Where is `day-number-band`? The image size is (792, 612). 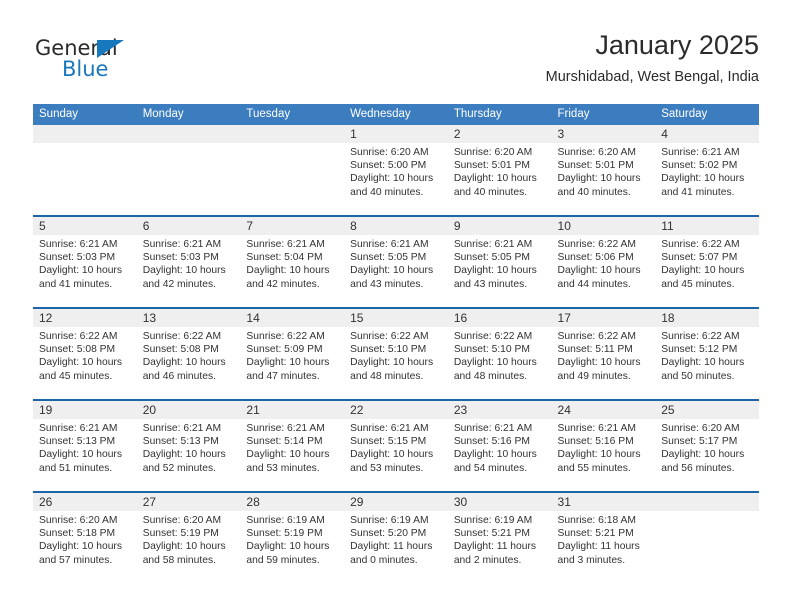 day-number-band is located at coordinates (188, 134).